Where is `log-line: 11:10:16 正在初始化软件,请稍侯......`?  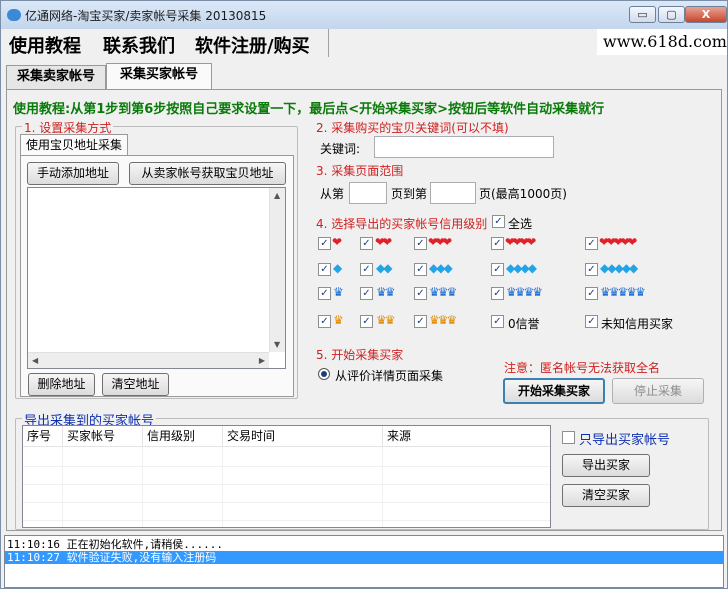
log-line: 11:10:16 正在初始化软件,请稍侯...... is located at coordinates (115, 544).